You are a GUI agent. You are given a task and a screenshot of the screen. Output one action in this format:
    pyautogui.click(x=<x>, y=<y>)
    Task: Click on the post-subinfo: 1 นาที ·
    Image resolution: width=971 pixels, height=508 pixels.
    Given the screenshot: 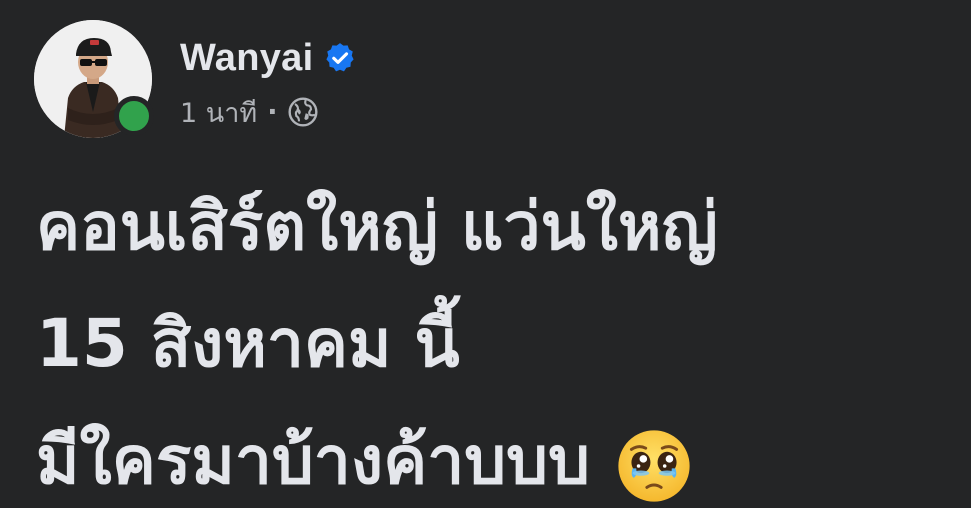 What is the action you would take?
    pyautogui.click(x=268, y=112)
    